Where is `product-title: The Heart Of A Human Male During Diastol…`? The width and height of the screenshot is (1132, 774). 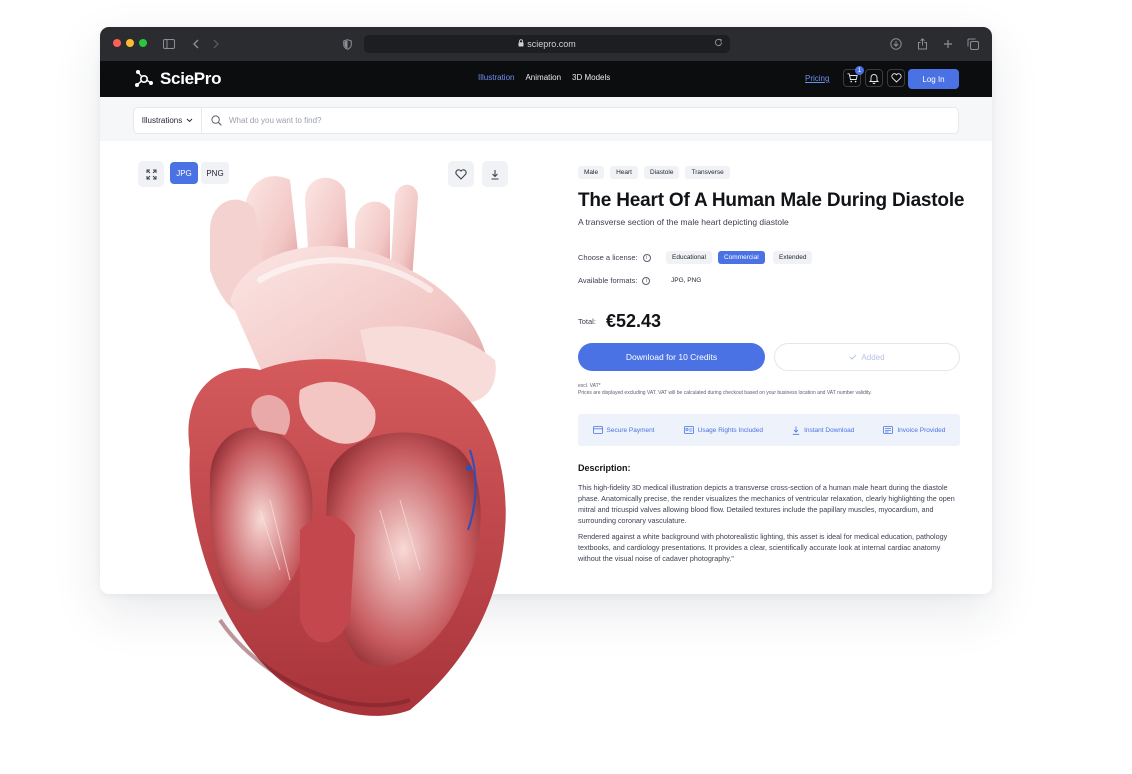
product-title: The Heart Of A Human Male During Diastol… is located at coordinates (771, 200).